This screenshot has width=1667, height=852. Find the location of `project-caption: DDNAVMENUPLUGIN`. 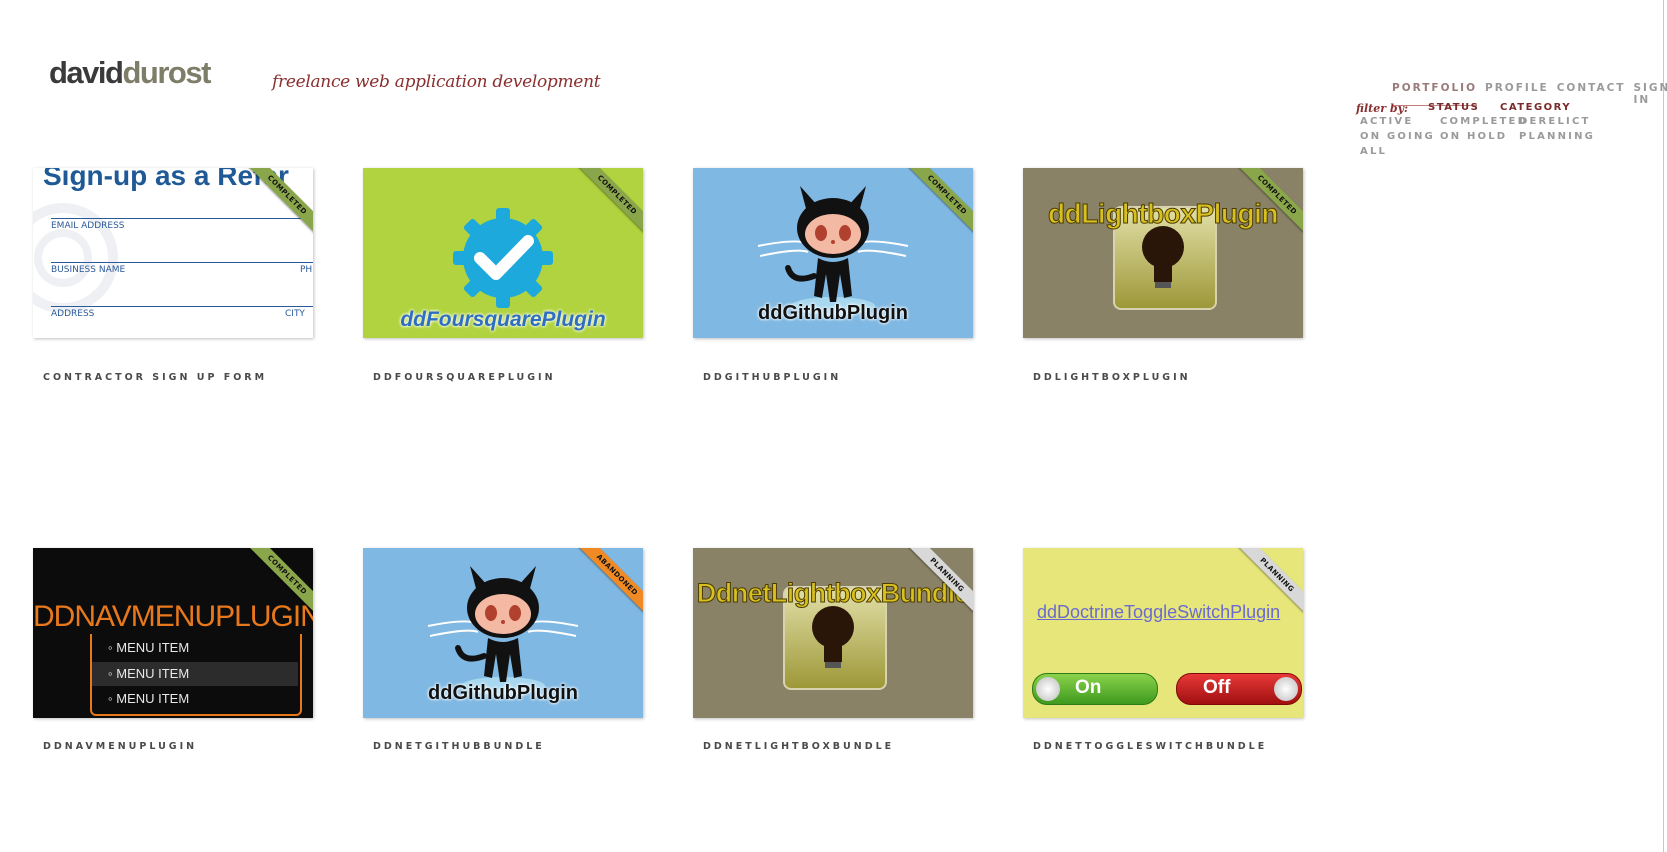

project-caption: DDNAVMENUPLUGIN is located at coordinates (120, 746).